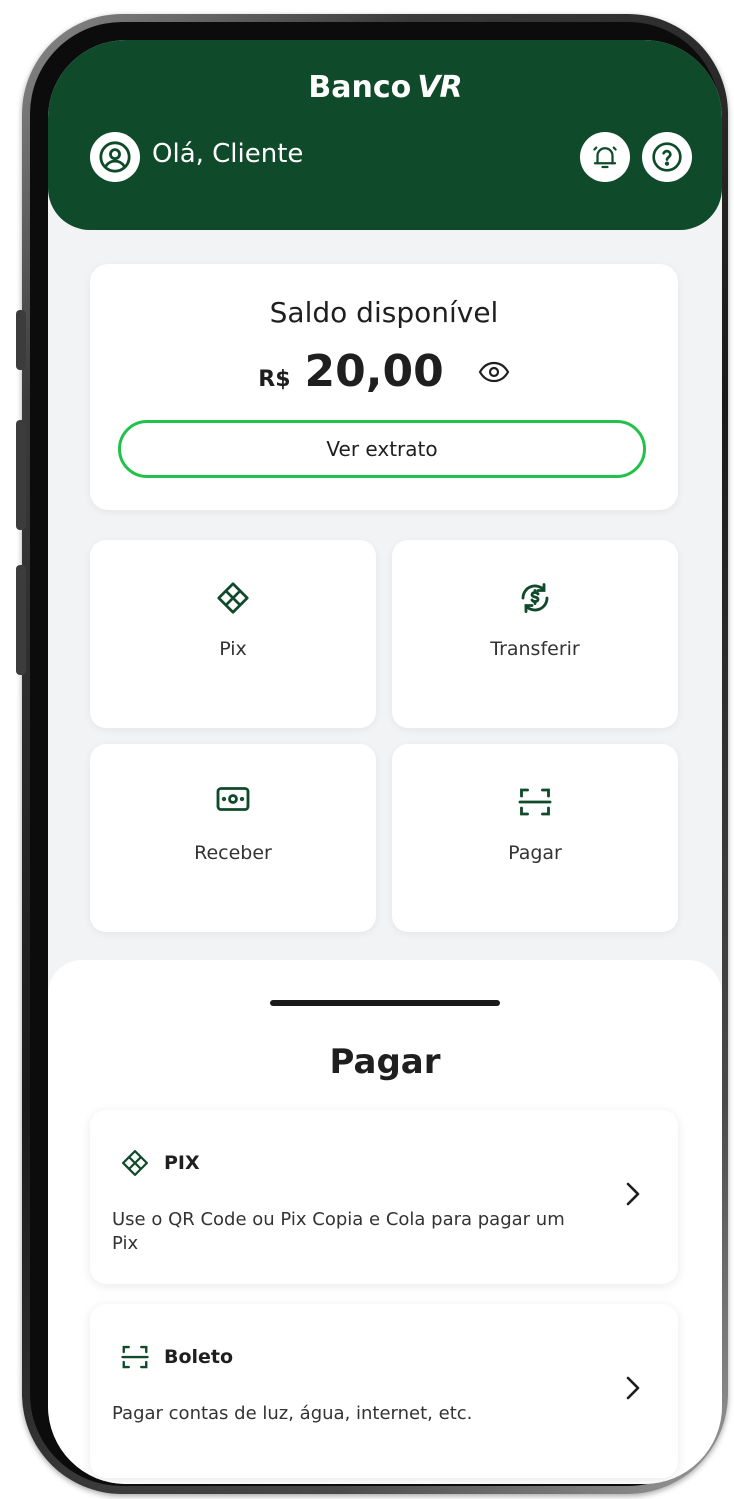 Image resolution: width=734 pixels, height=1499 pixels. I want to click on sheet-drag-handle, so click(385, 1003).